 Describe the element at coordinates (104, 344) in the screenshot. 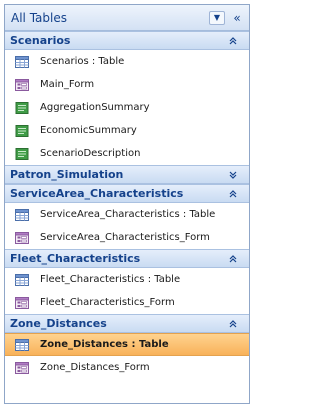

I see `nav-item-label: Zone_Distances : Table` at that location.